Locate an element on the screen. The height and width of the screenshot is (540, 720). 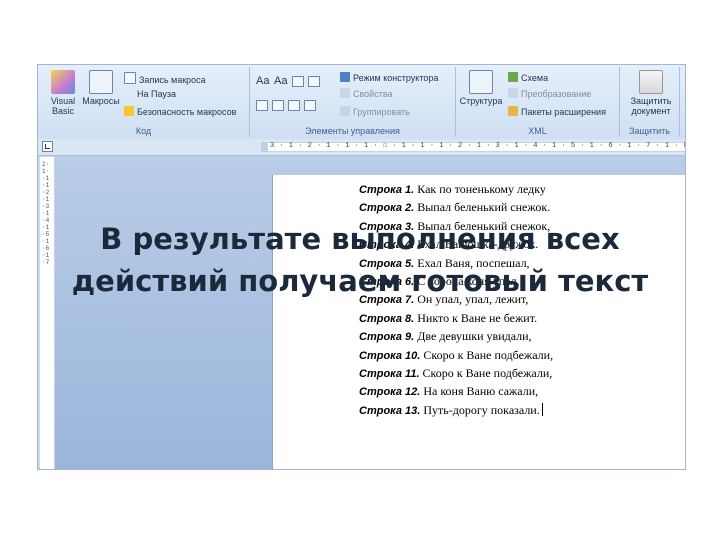
combo-box-icon is located at coordinates (262, 105).